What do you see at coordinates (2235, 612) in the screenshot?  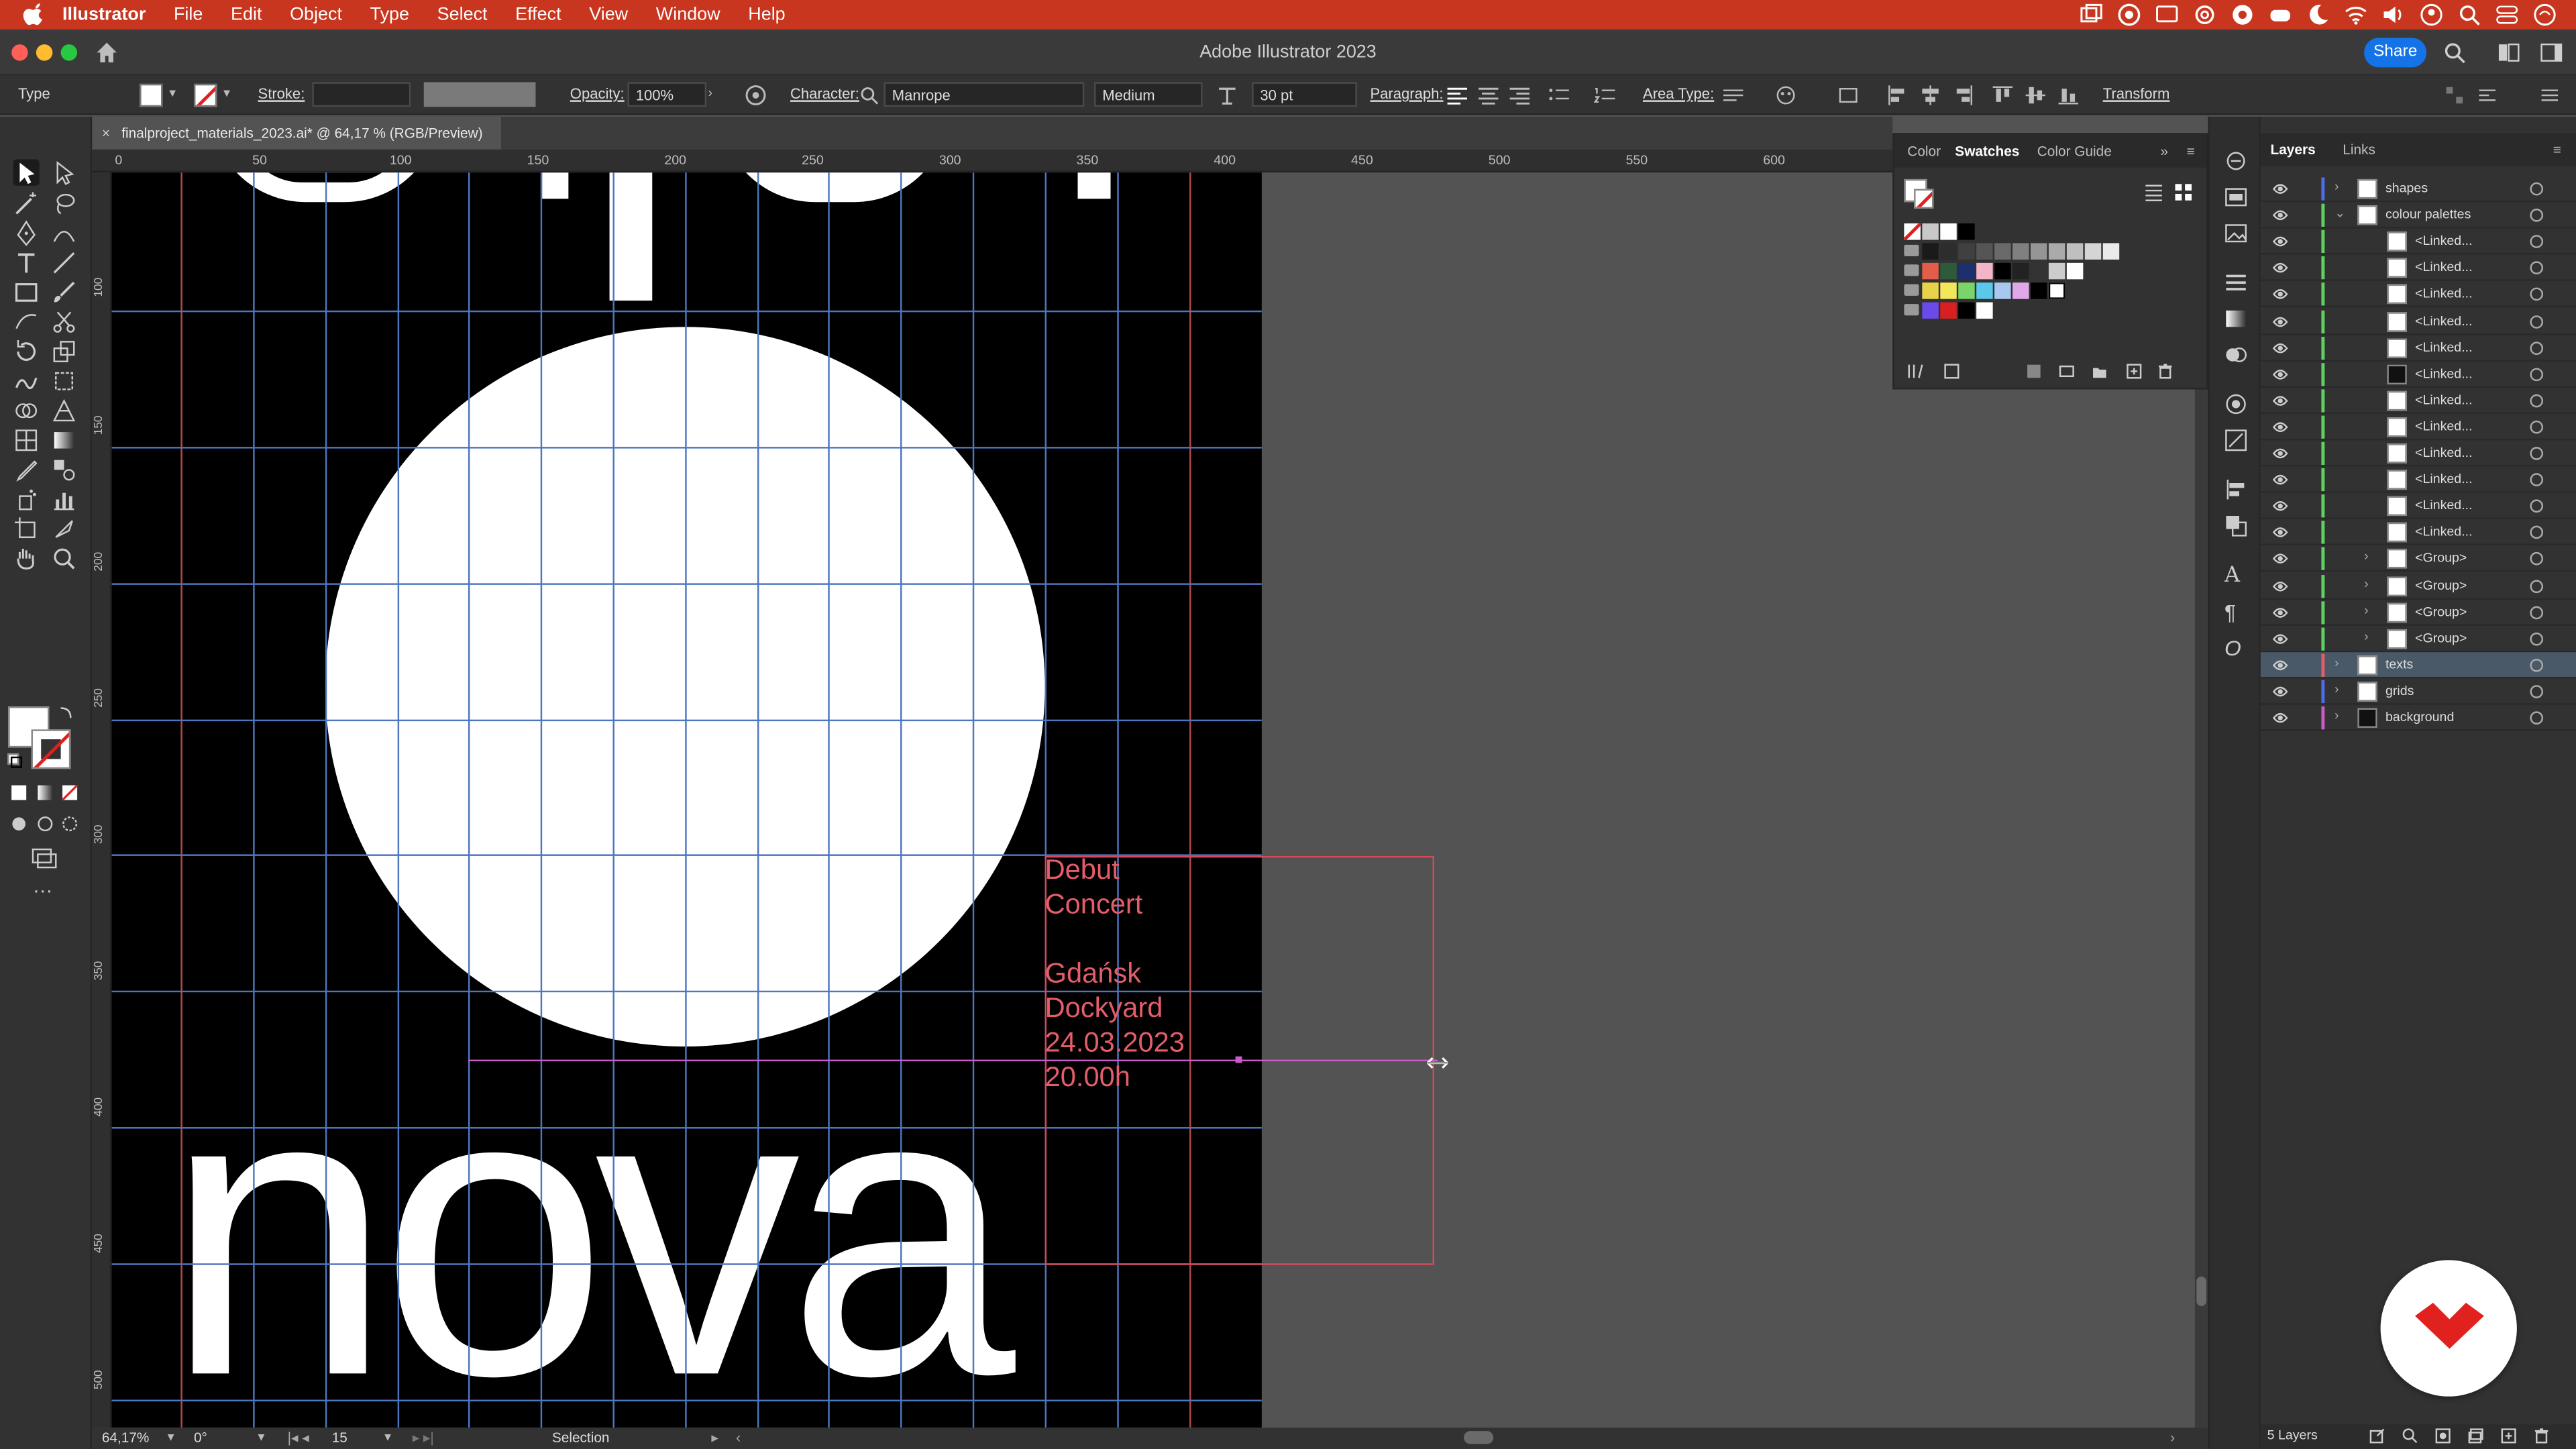 I see `paragraph-panel-icon: ¶` at bounding box center [2235, 612].